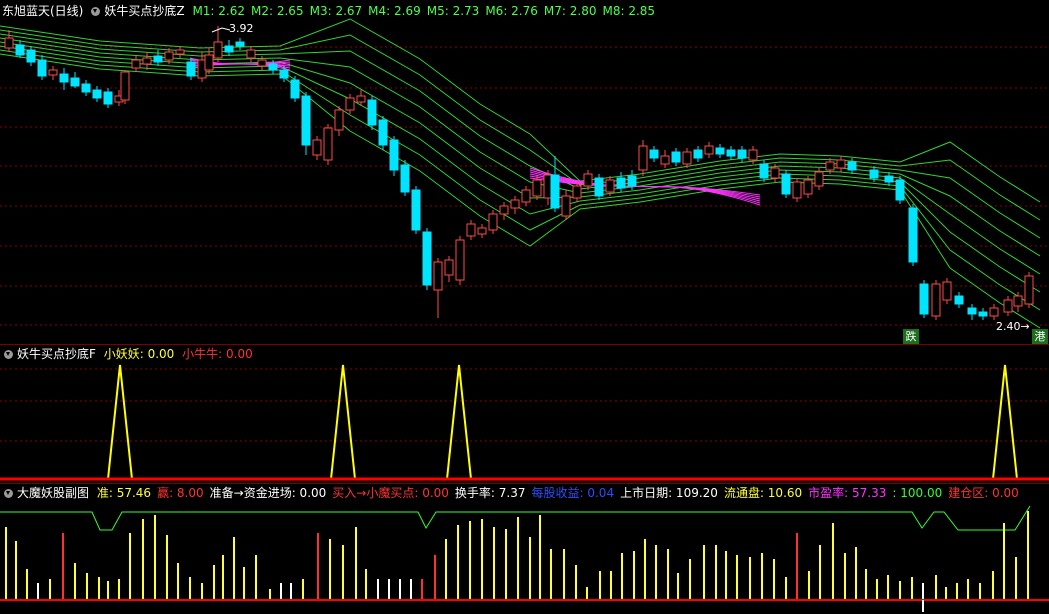  Describe the element at coordinates (911, 336) in the screenshot. I see `signal-die-badge: 跌` at that location.